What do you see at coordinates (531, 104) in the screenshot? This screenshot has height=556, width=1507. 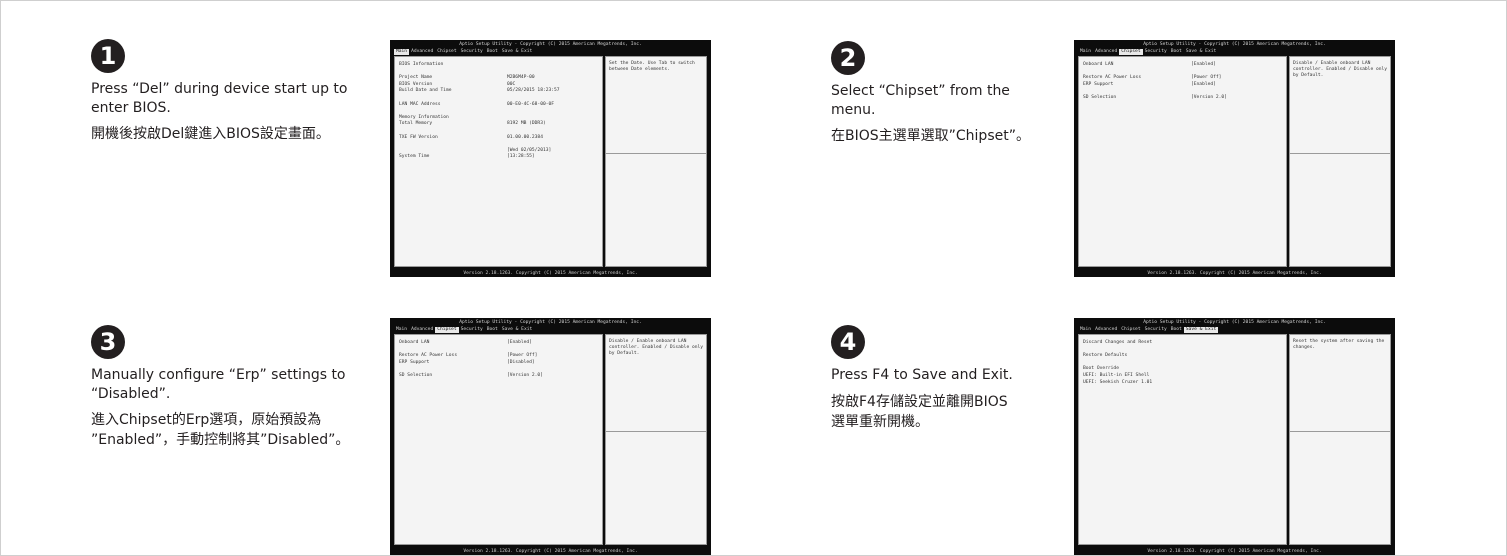 I see `bios-setting-value: 00-E0-4C-68-00-0F` at bounding box center [531, 104].